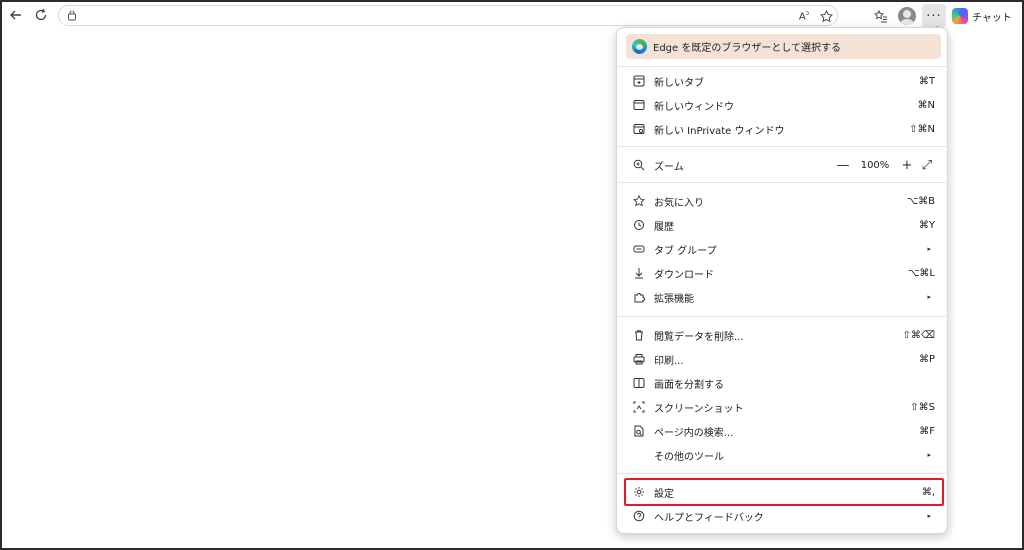  I want to click on menu-item-shortcut: ⌘P, so click(926, 359).